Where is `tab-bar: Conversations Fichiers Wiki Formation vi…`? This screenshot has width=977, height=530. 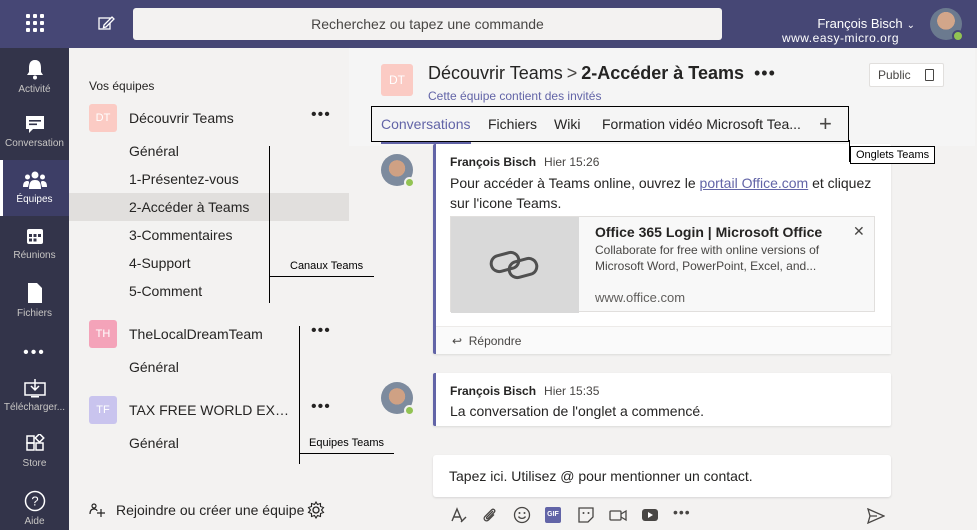 tab-bar: Conversations Fichiers Wiki Formation vi… is located at coordinates (610, 125).